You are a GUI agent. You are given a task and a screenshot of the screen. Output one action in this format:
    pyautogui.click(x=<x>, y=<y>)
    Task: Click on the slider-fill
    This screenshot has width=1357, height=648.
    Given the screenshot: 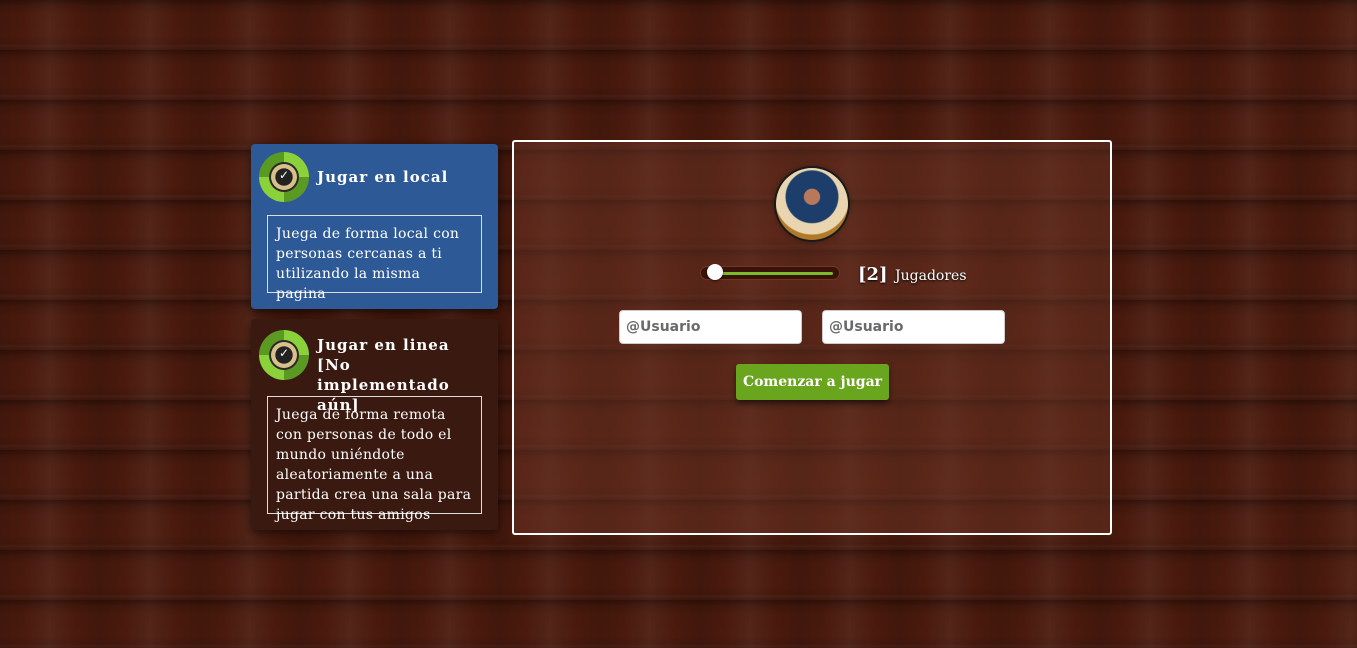 What is the action you would take?
    pyautogui.click(x=774, y=273)
    